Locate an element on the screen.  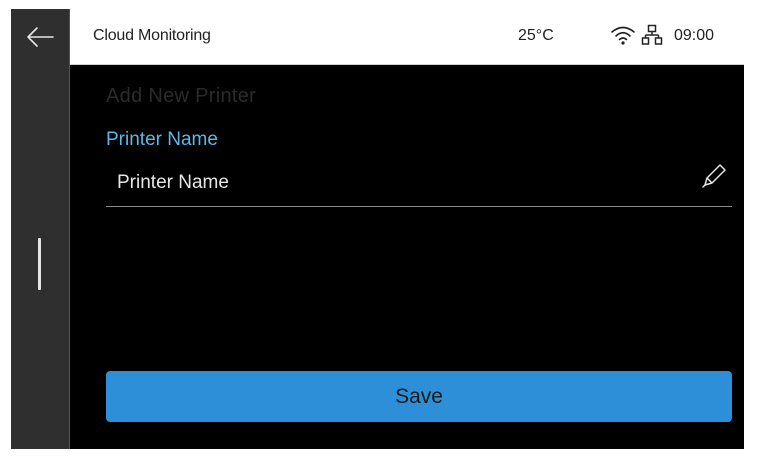
scroll-indicator is located at coordinates (39, 264).